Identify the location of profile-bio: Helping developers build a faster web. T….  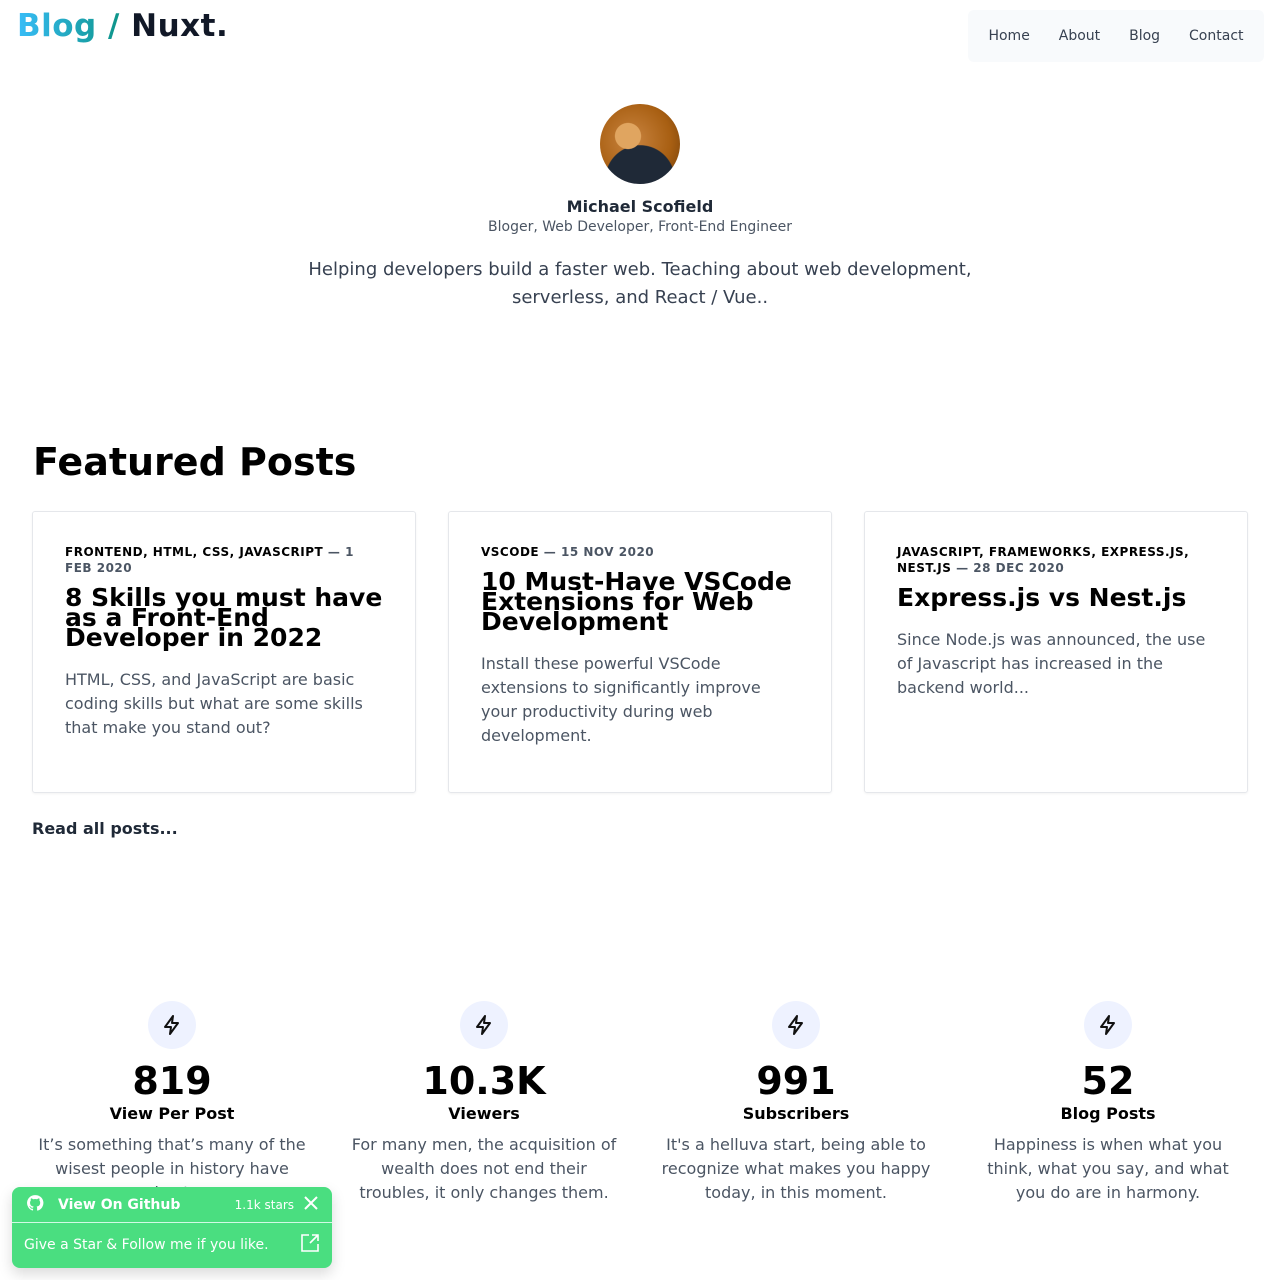
(640, 283).